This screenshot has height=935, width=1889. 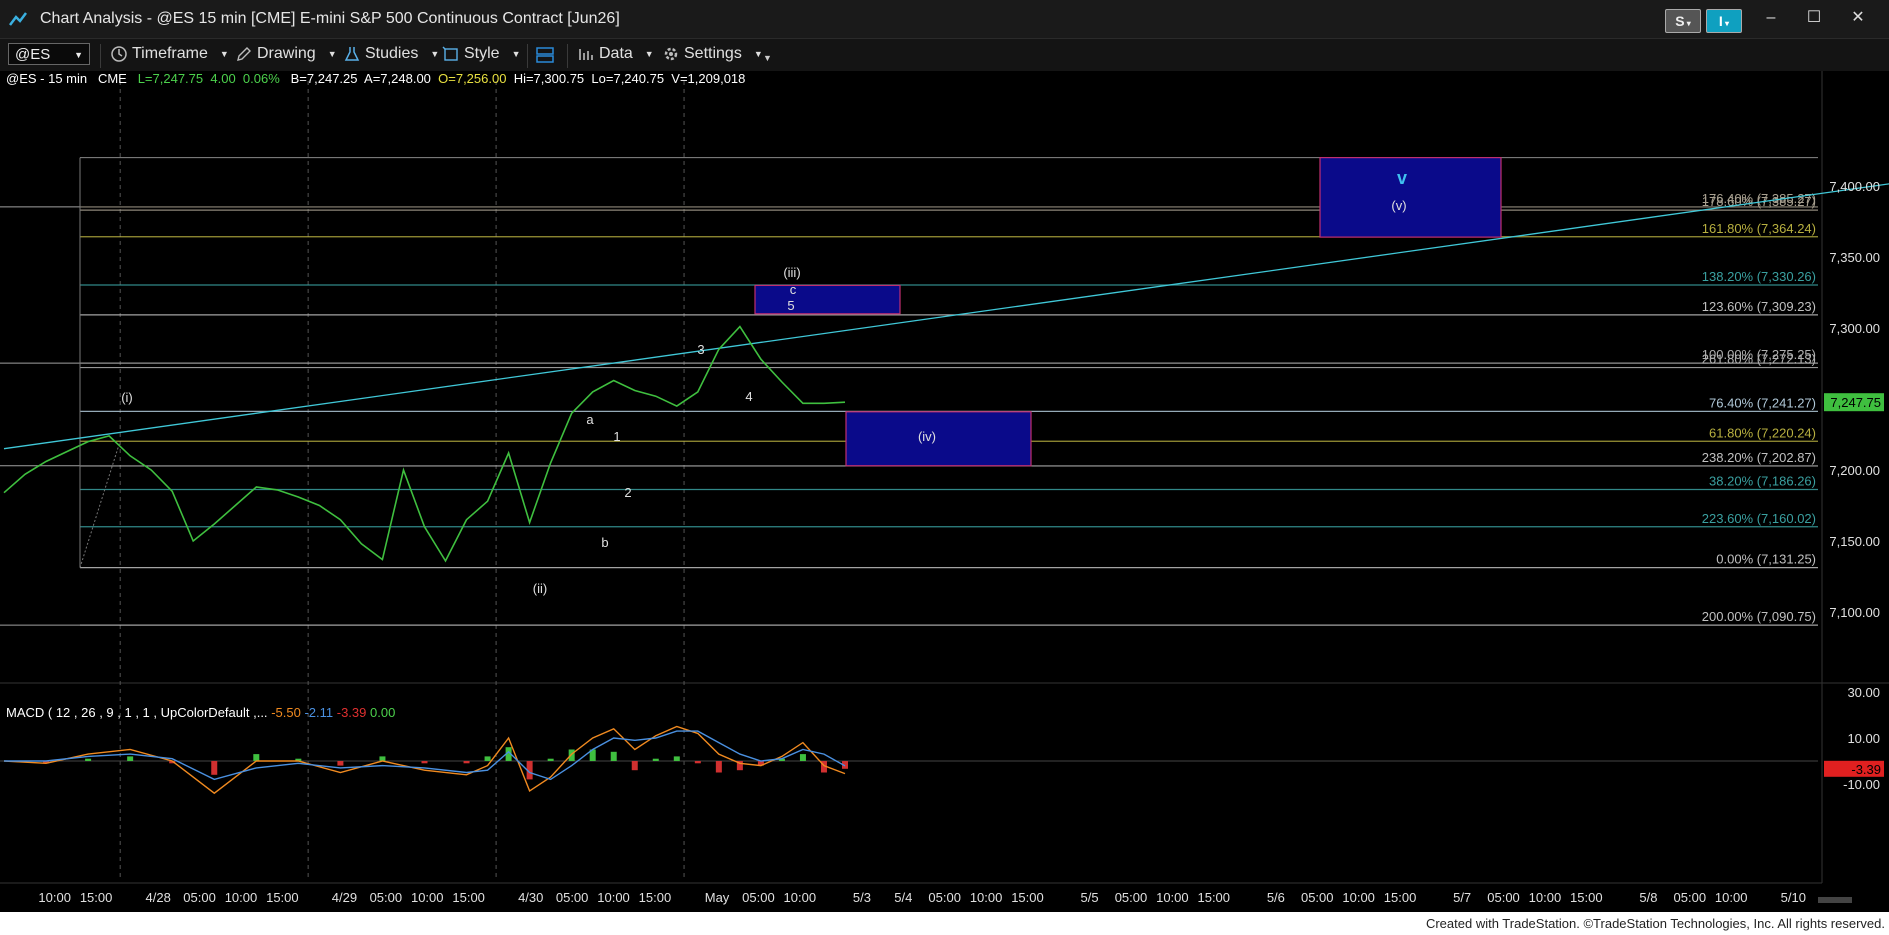 I want to click on time-axis-label: 5/4, so click(x=903, y=897).